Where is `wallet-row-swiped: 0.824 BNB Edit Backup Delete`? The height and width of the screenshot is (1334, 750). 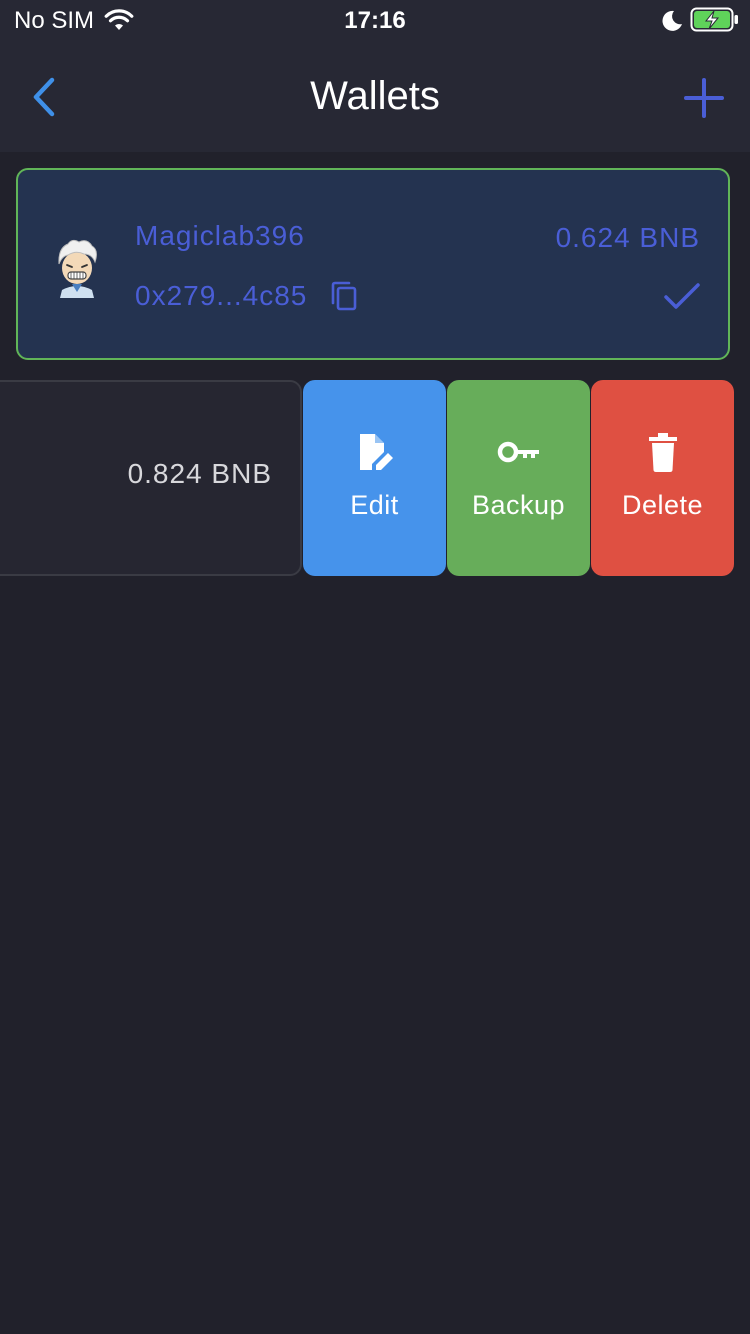 wallet-row-swiped: 0.824 BNB Edit Backup Delete is located at coordinates (375, 478).